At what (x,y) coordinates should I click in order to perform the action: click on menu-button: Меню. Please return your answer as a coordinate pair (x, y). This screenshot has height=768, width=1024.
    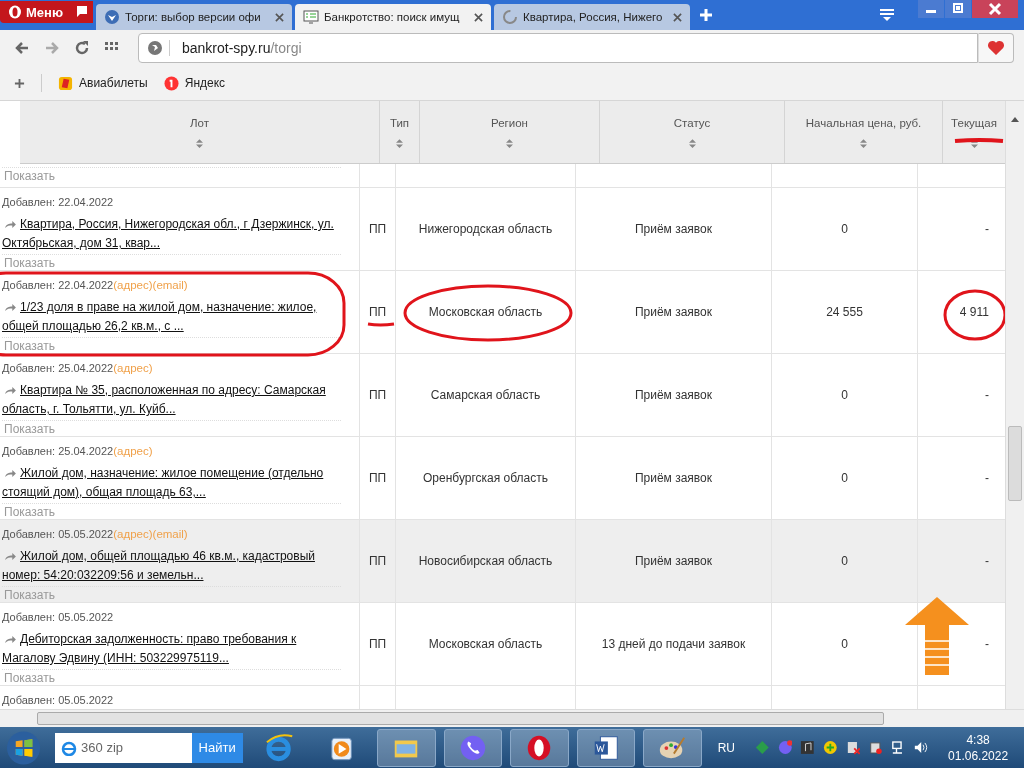
    Looking at the image, I should click on (35, 12).